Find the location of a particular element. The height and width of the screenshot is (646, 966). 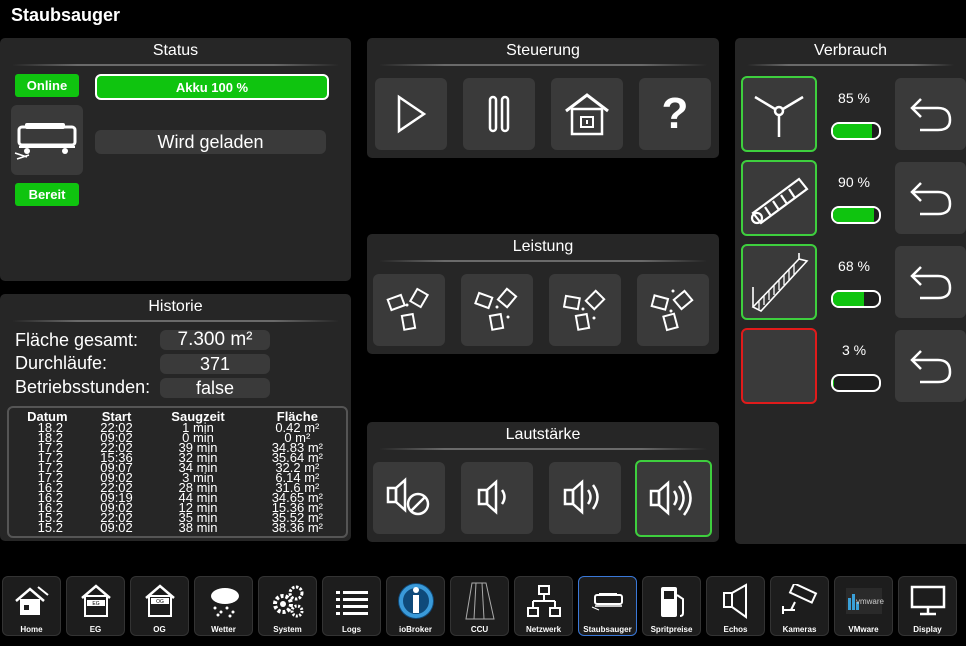

dock-button is located at coordinates (587, 114).